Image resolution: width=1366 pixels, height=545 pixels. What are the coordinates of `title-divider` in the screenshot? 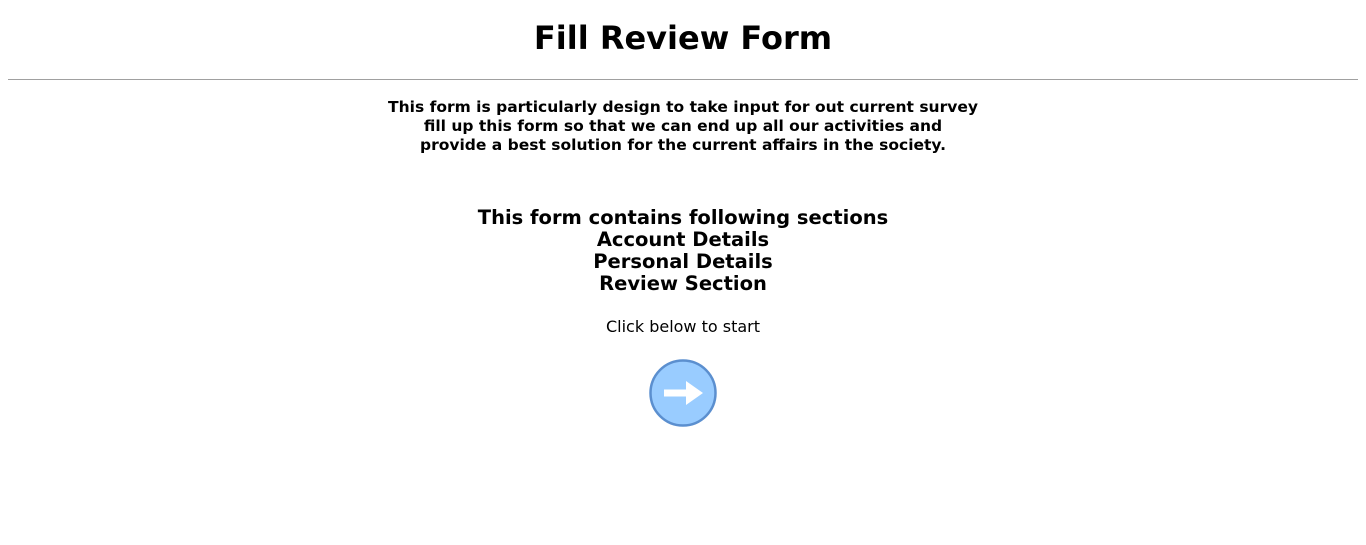 It's located at (683, 79).